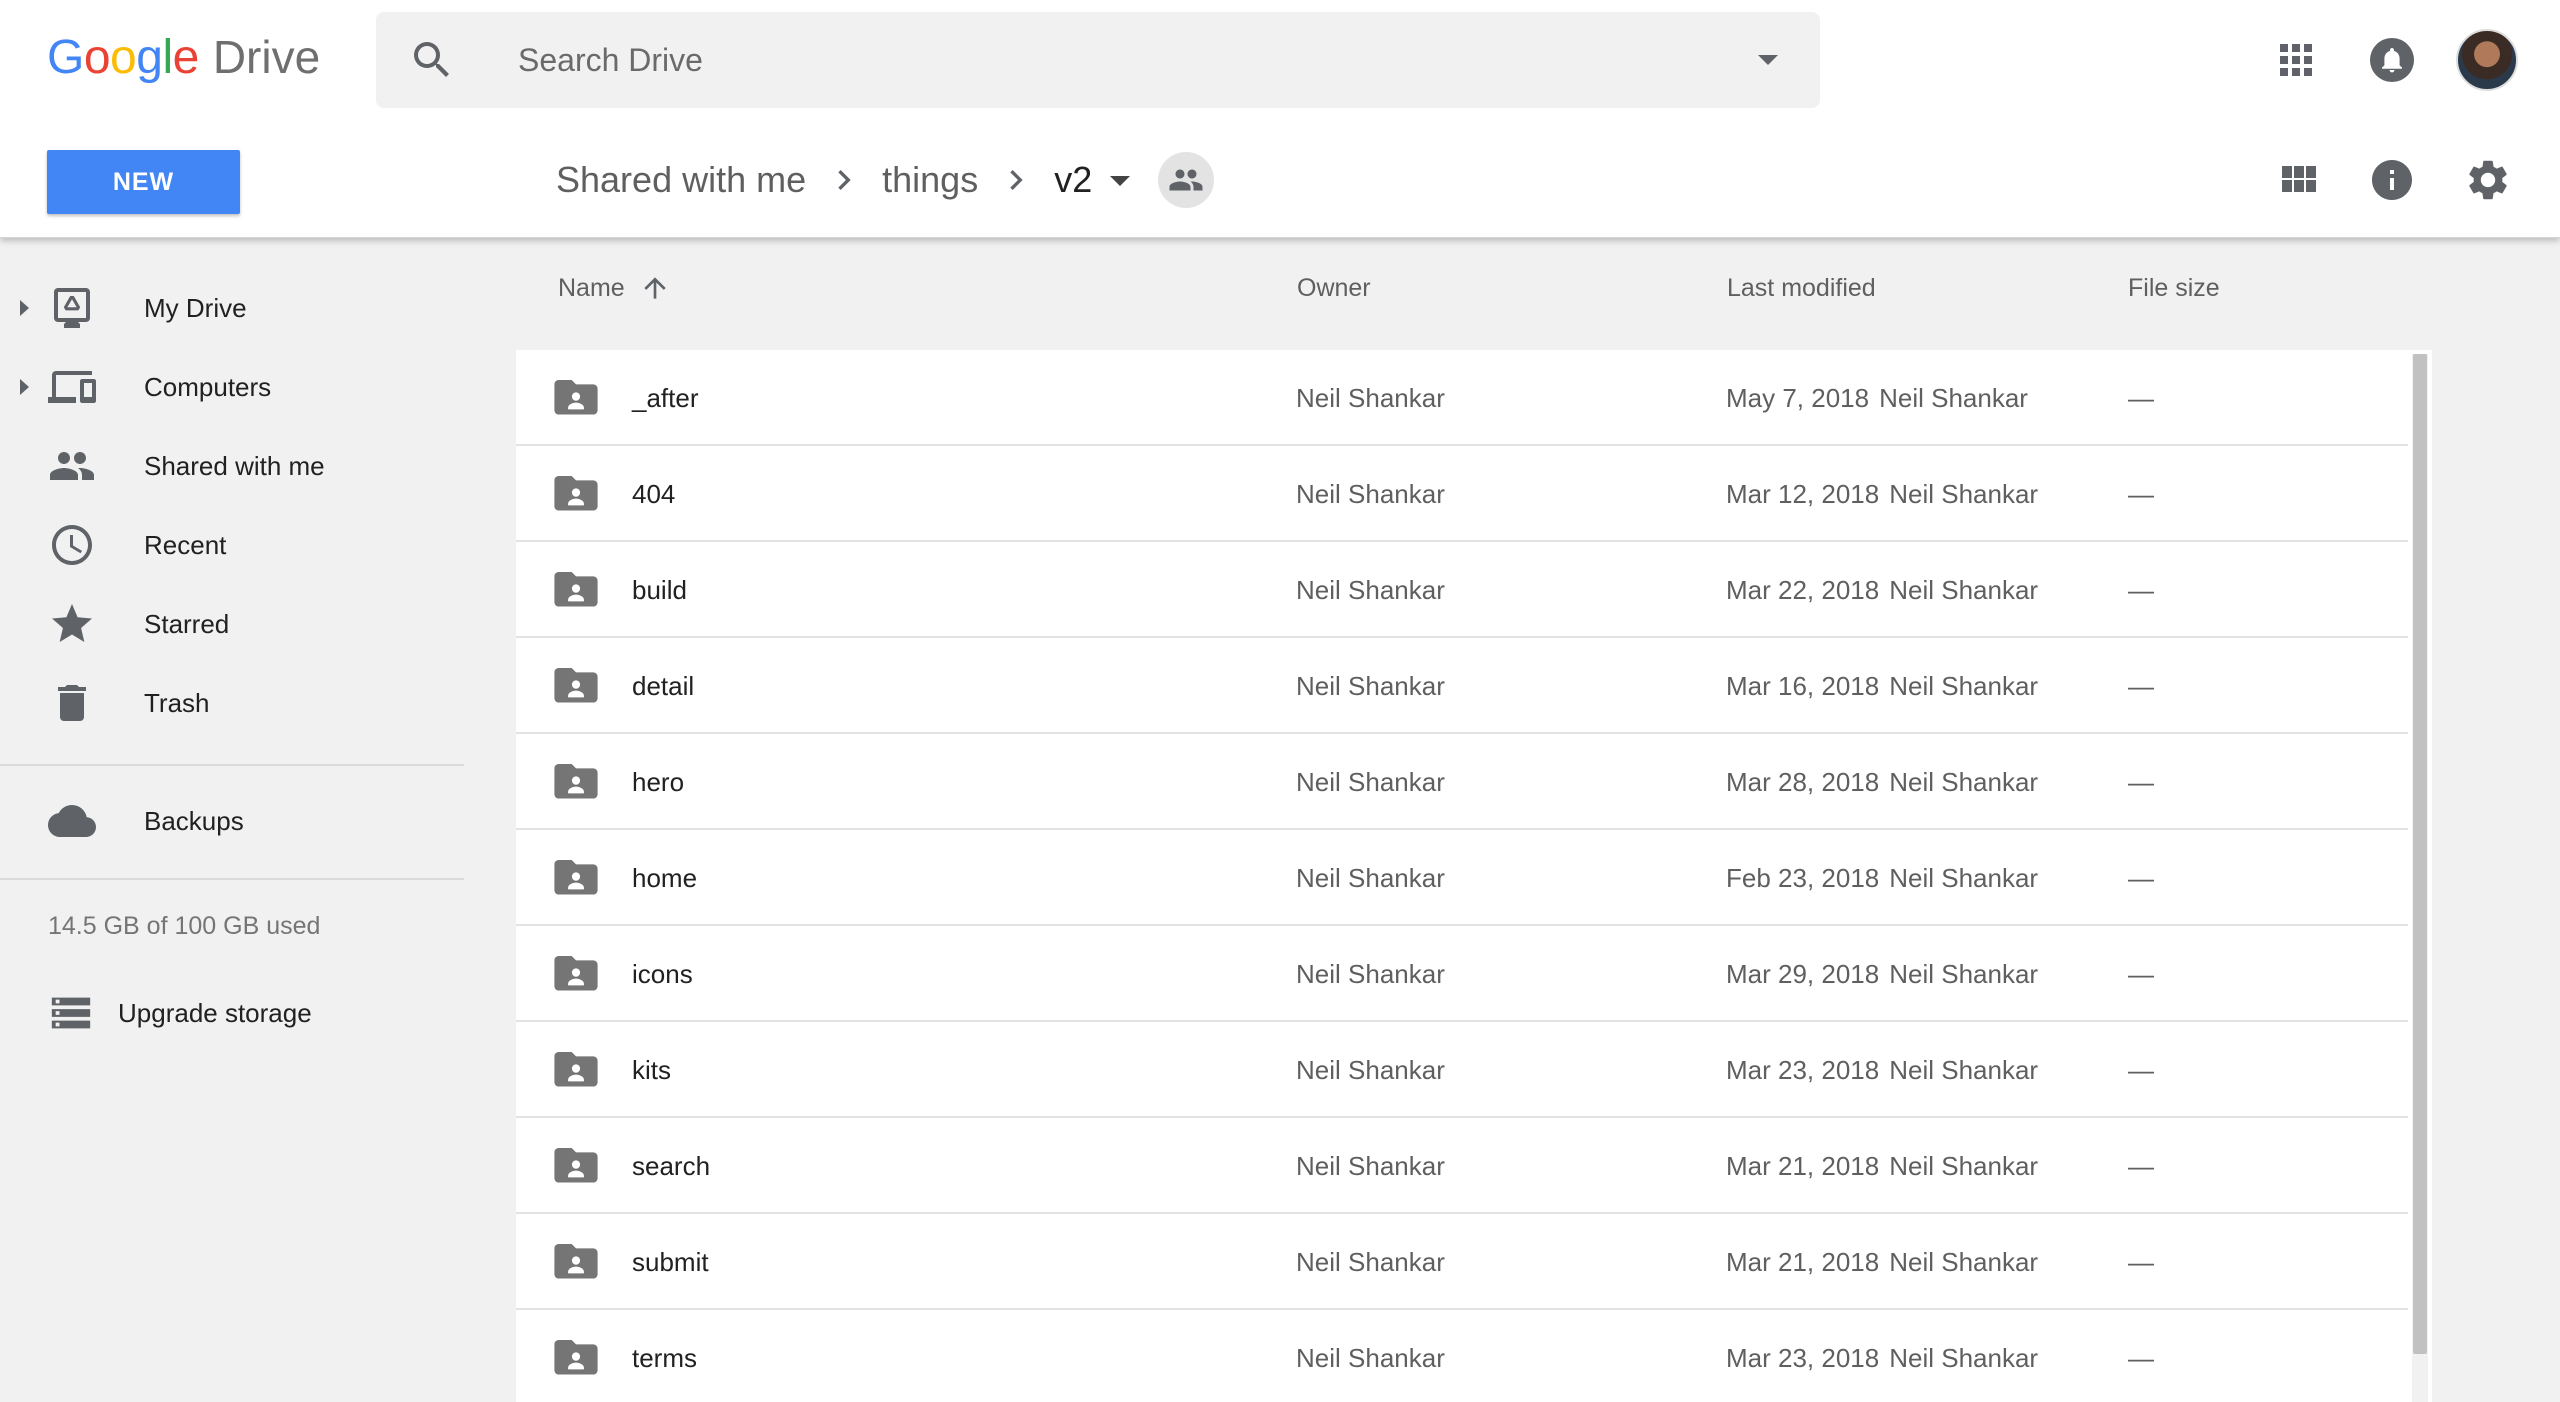  I want to click on file-name: terms, so click(664, 1358).